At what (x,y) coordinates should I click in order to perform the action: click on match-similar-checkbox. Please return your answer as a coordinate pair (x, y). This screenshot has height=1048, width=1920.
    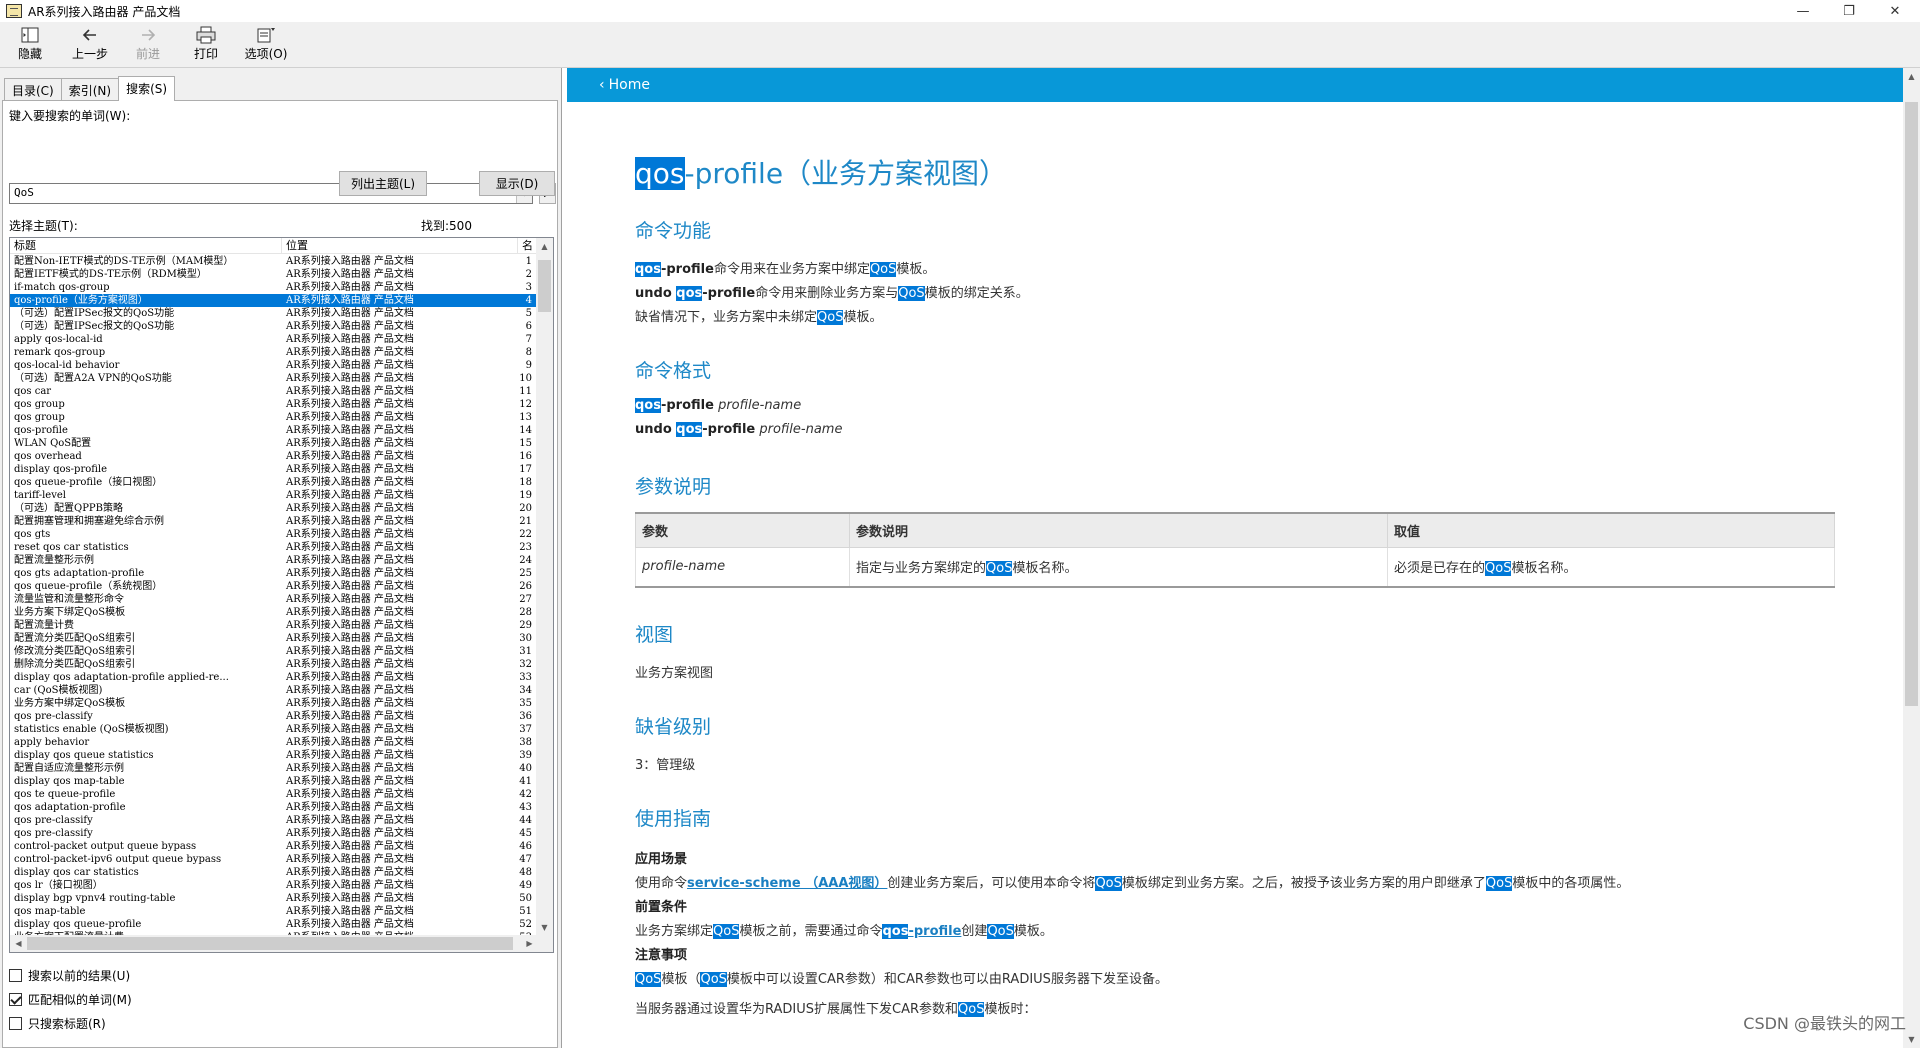
    Looking at the image, I should click on (15, 999).